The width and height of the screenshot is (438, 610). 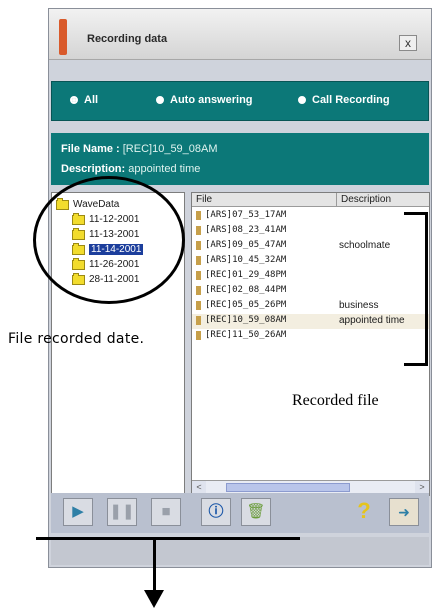 I want to click on help-button: ?, so click(x=364, y=512).